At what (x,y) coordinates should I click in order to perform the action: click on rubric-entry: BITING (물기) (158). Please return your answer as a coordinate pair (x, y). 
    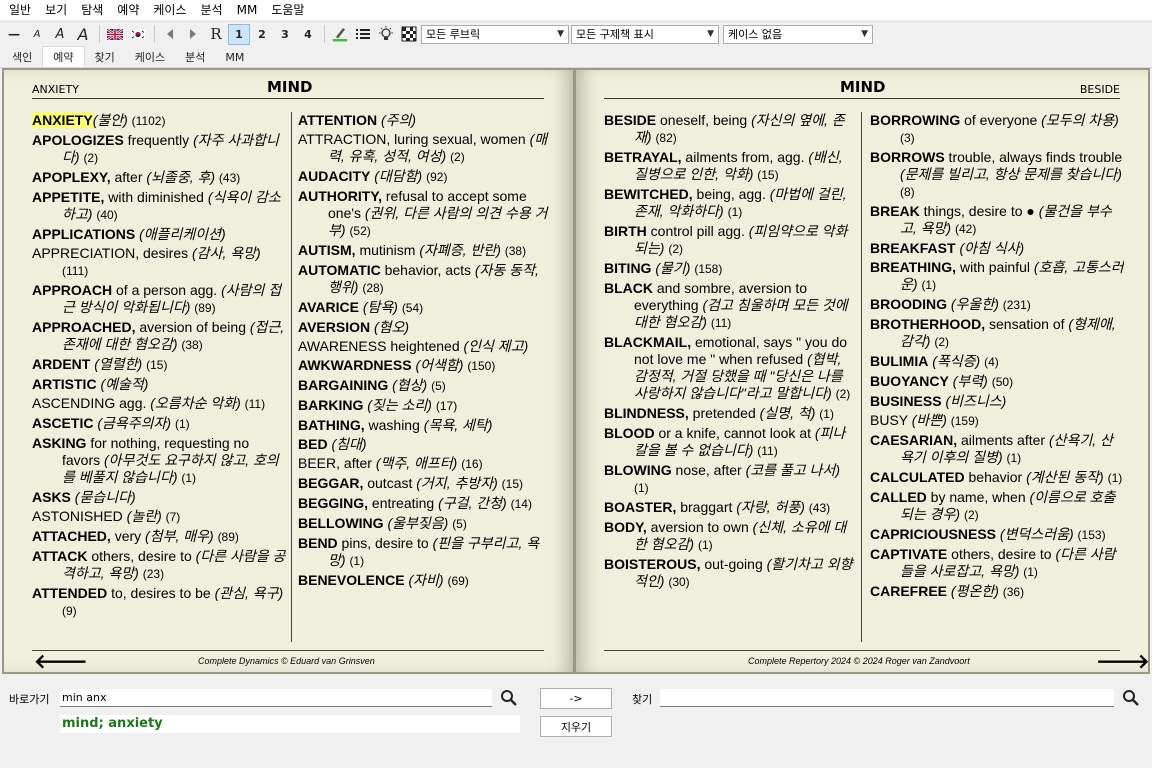
    Looking at the image, I should click on (731, 269).